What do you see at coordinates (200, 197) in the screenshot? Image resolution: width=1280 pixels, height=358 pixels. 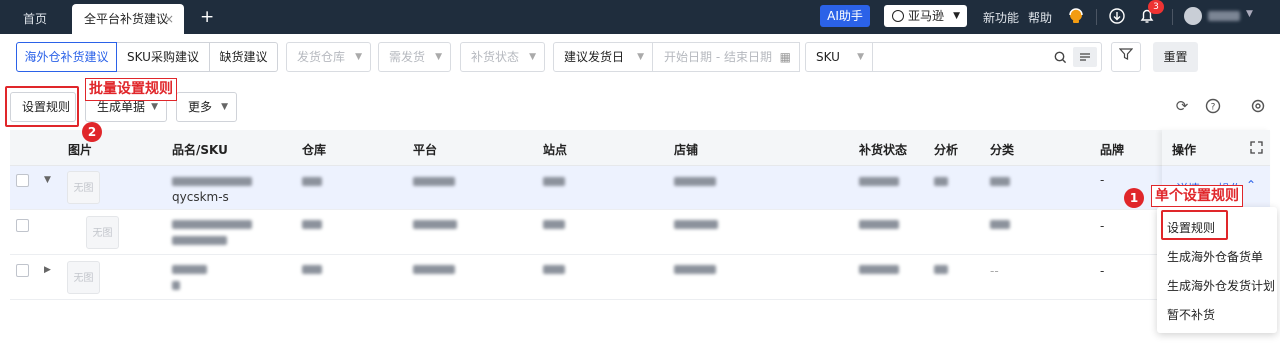 I see `sku-text: qycskm-s` at bounding box center [200, 197].